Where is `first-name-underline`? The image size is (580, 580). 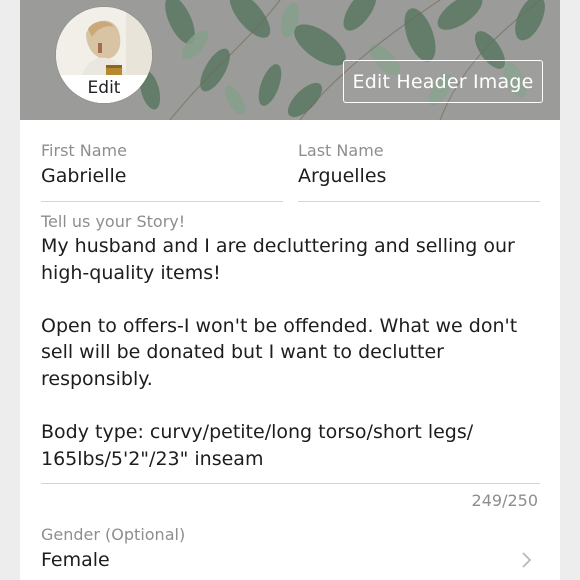 first-name-underline is located at coordinates (162, 201).